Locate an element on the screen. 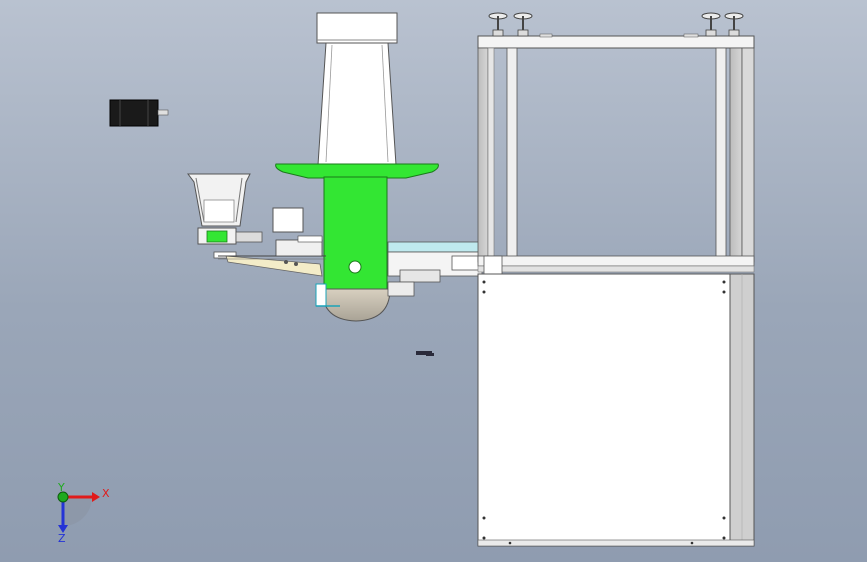 The width and height of the screenshot is (867, 562). hopper-funnel is located at coordinates (357, 89).